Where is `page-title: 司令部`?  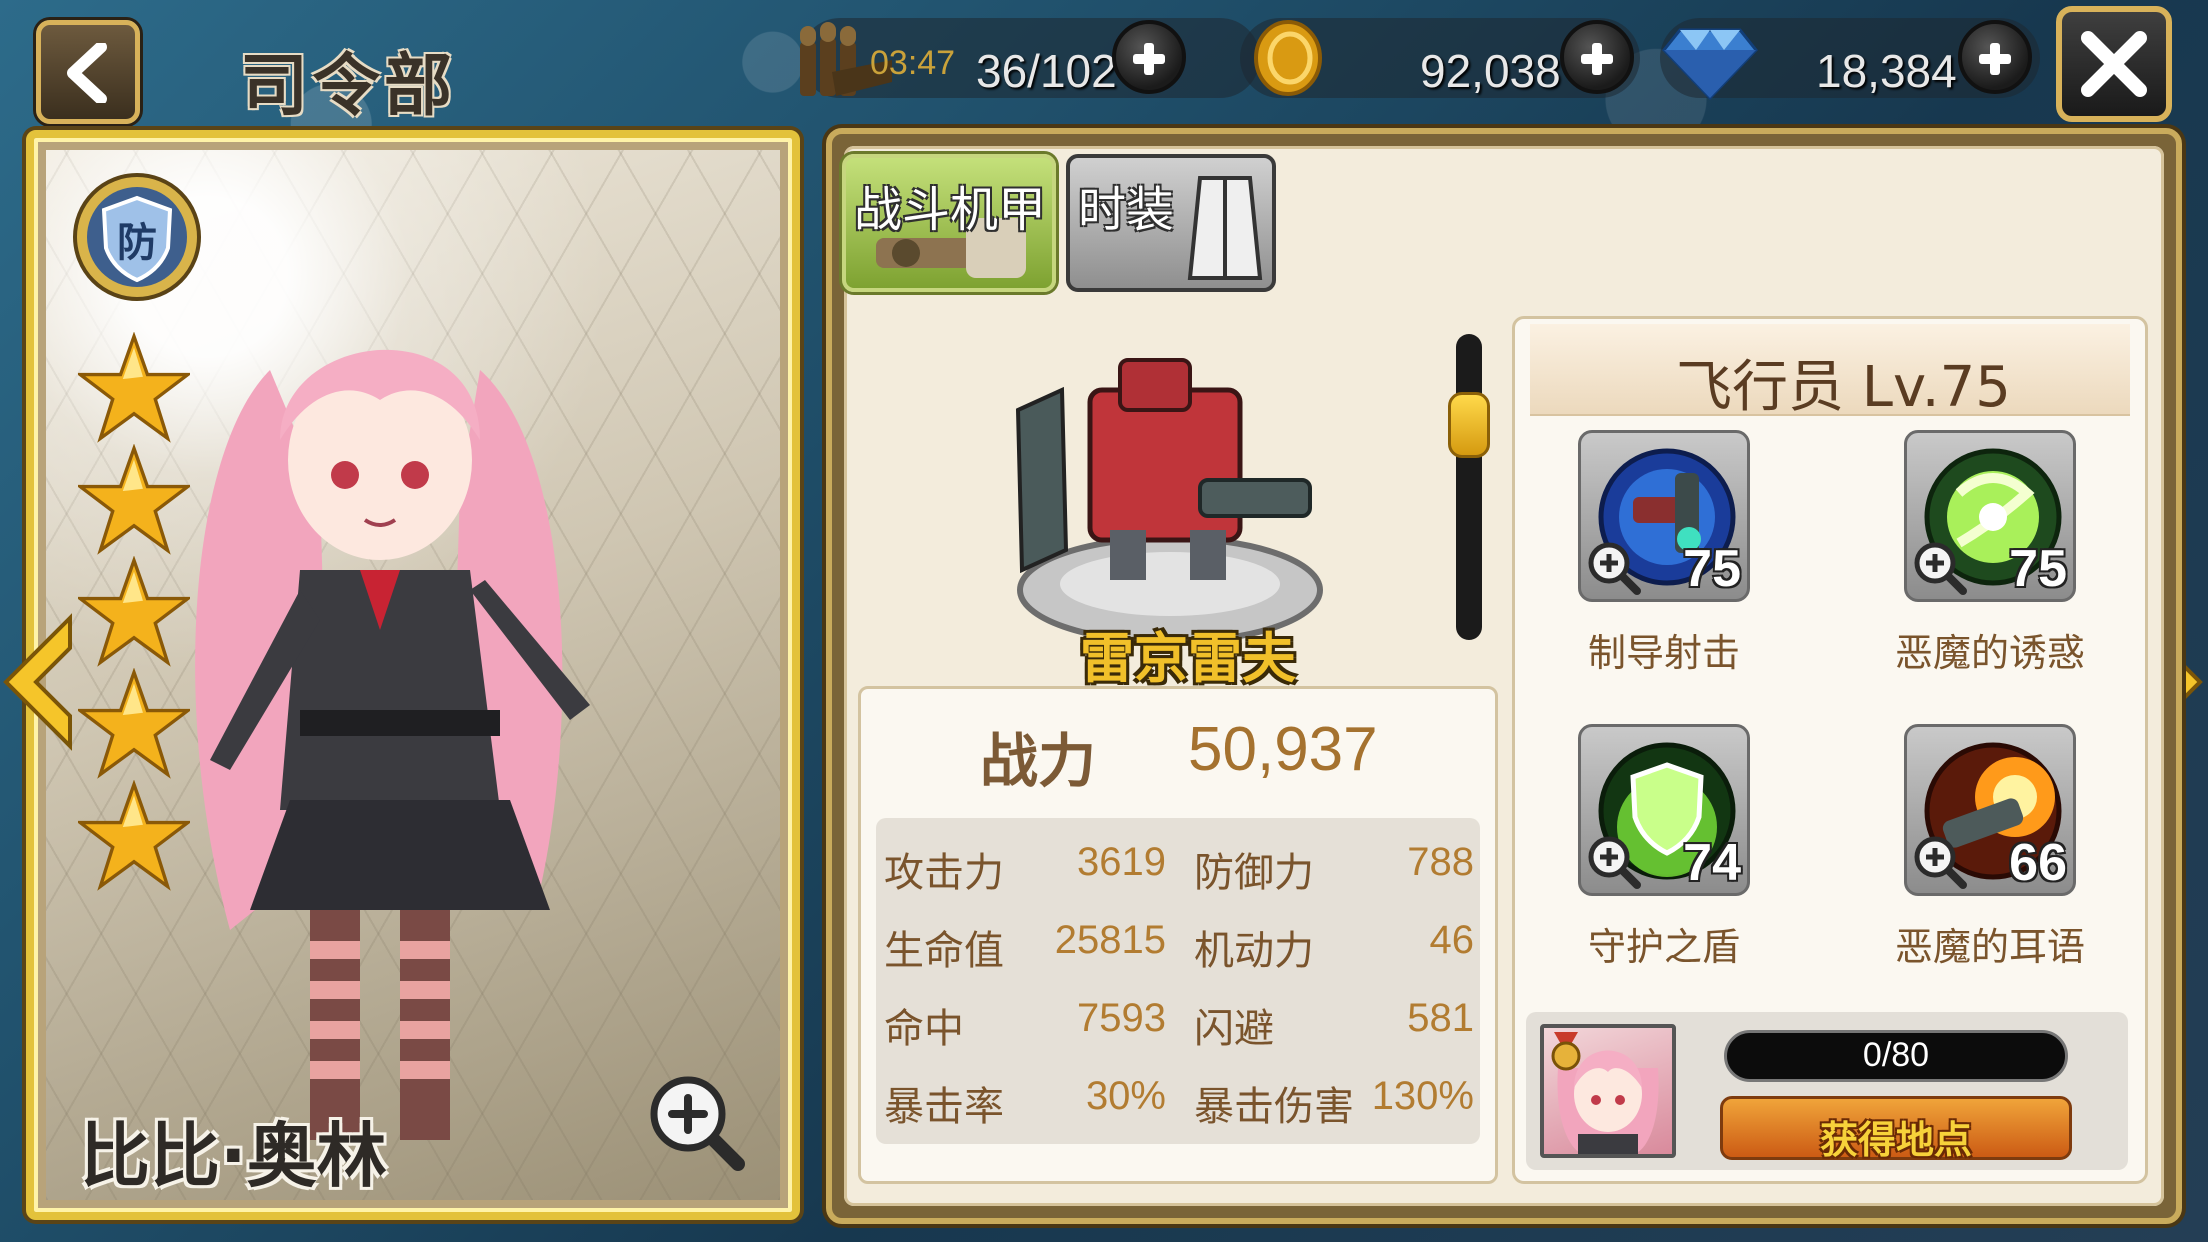 page-title: 司令部 is located at coordinates (348, 86).